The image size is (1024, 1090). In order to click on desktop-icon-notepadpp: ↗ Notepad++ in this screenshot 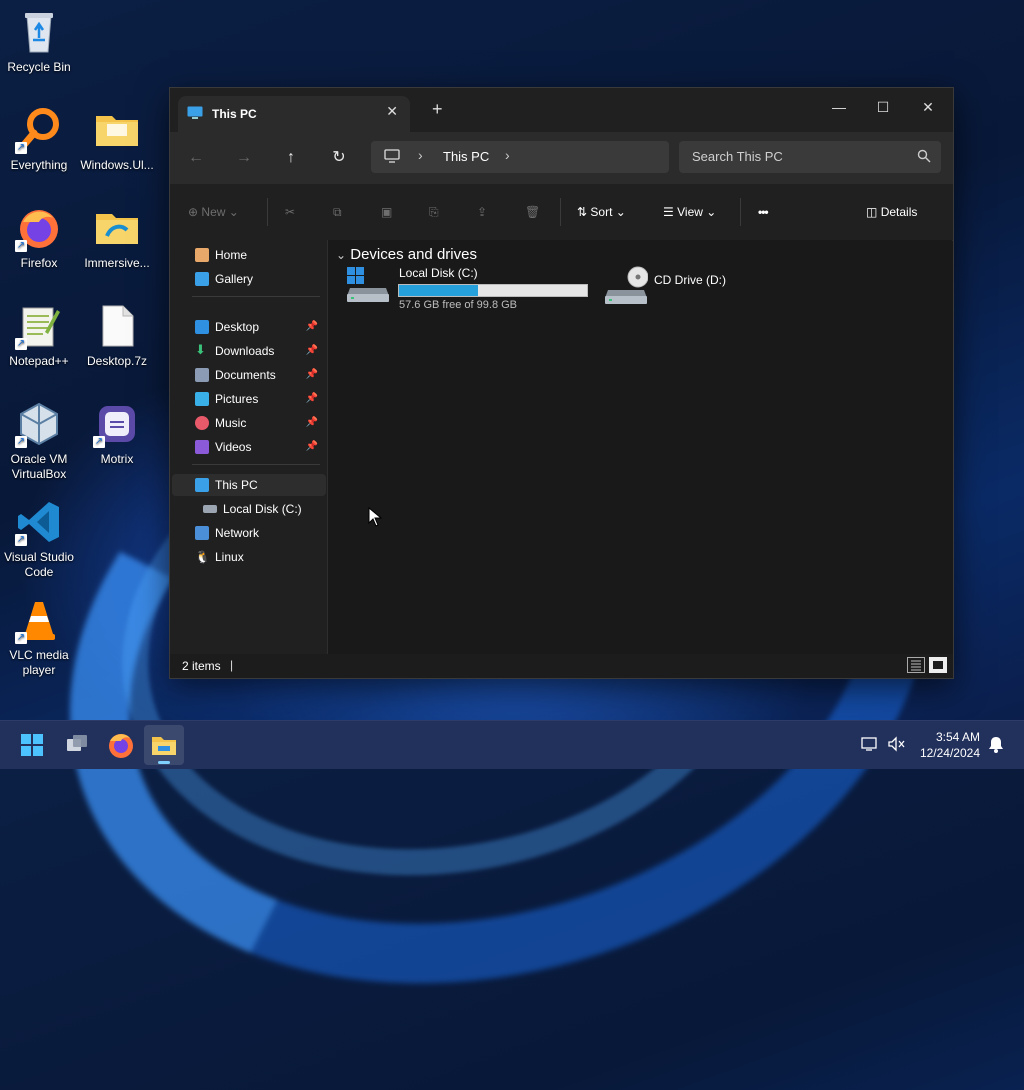, I will do `click(39, 335)`.